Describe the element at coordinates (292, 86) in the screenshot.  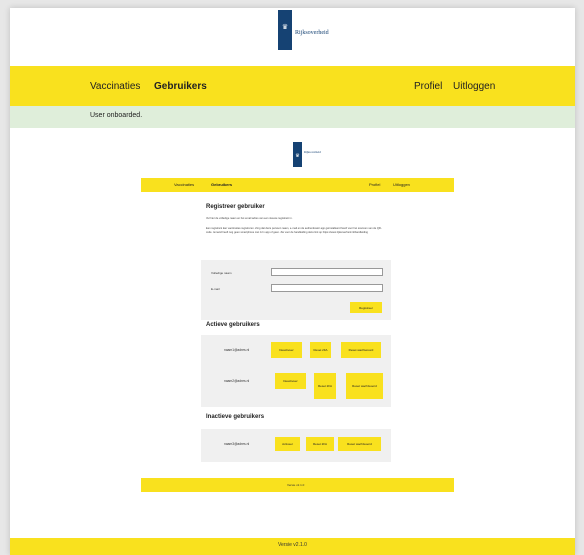
I see `main-nav: Vaccinaties Gebruikers Profiel Uitloggen` at that location.